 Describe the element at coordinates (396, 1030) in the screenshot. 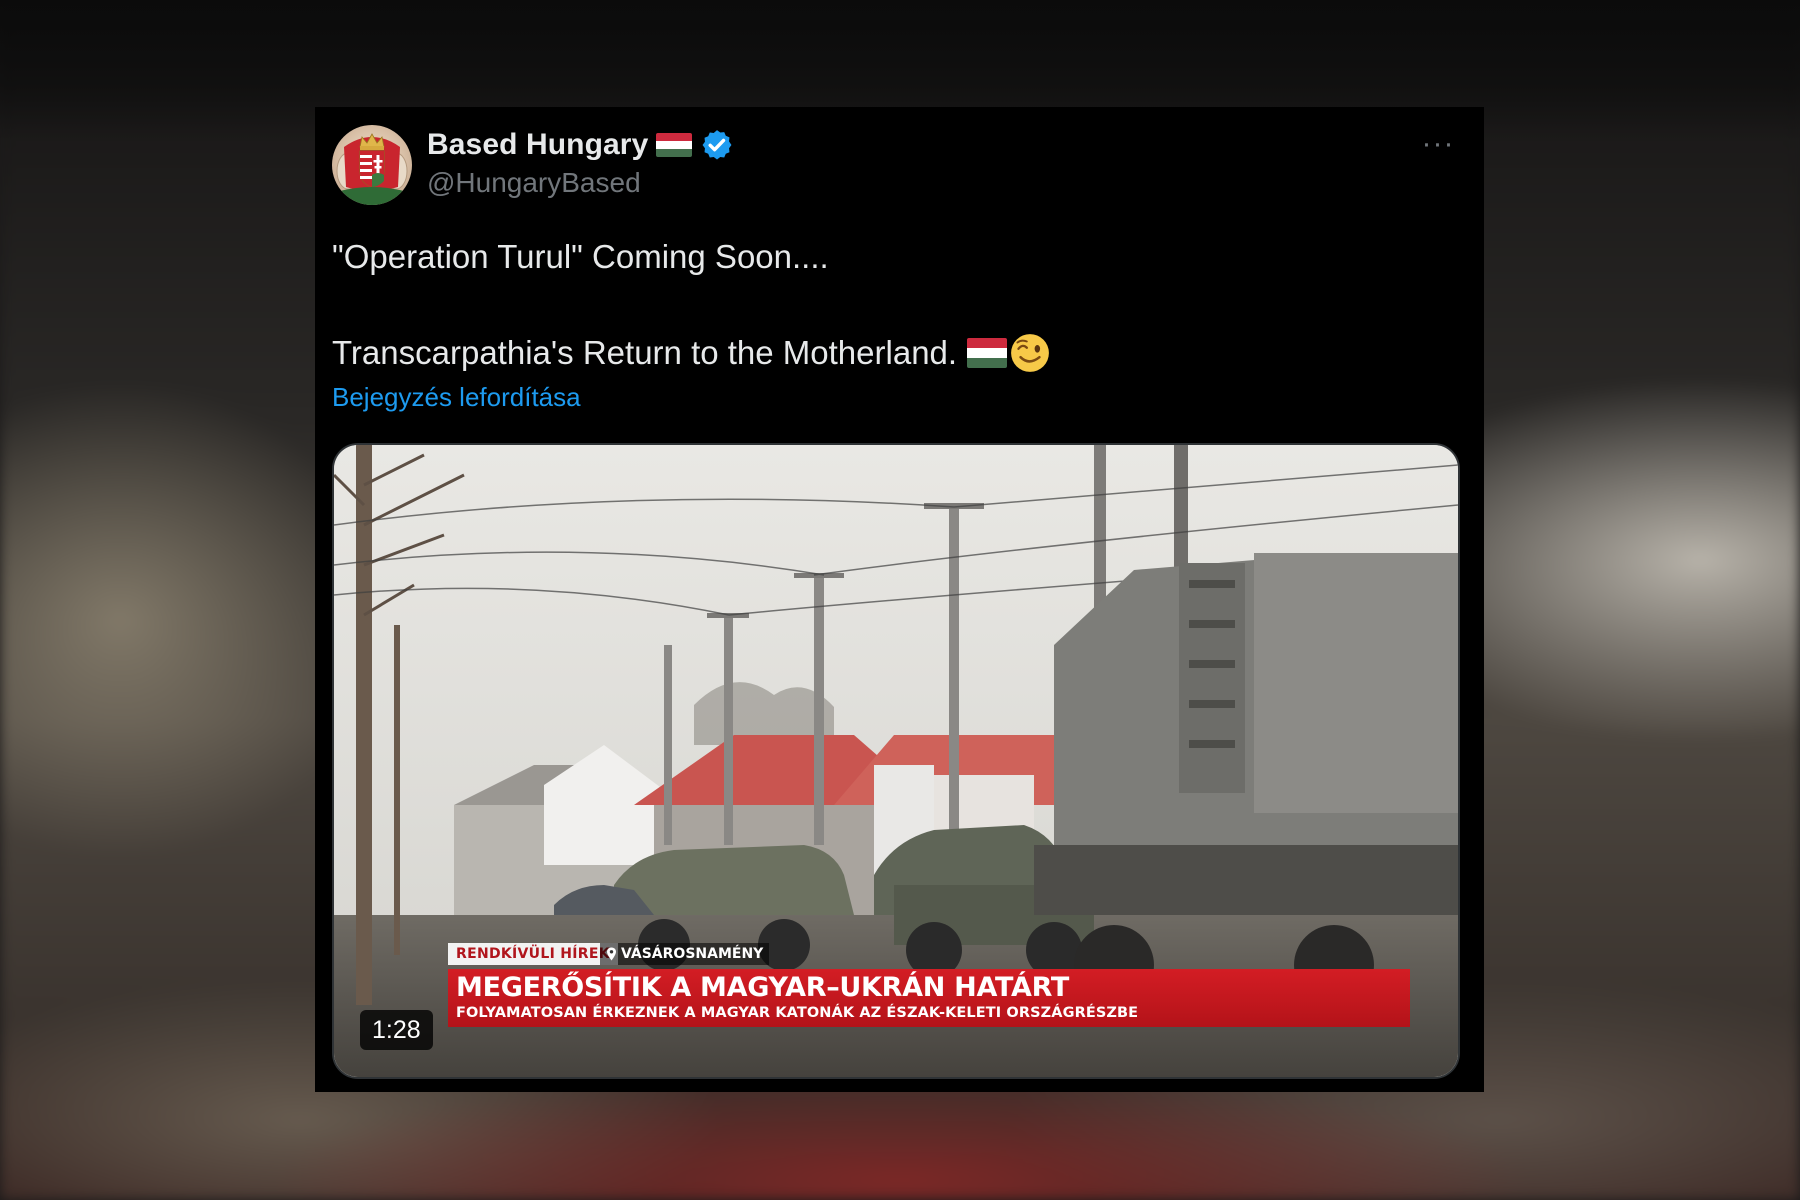

I see `video-duration-badge: 1:28` at that location.